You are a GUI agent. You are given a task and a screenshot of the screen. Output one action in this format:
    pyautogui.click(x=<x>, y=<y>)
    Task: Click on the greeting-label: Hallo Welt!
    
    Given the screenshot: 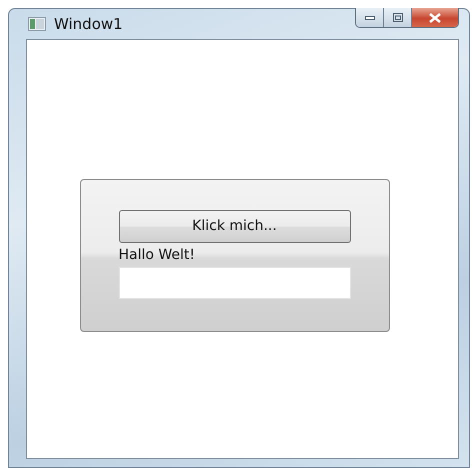 What is the action you would take?
    pyautogui.click(x=157, y=255)
    